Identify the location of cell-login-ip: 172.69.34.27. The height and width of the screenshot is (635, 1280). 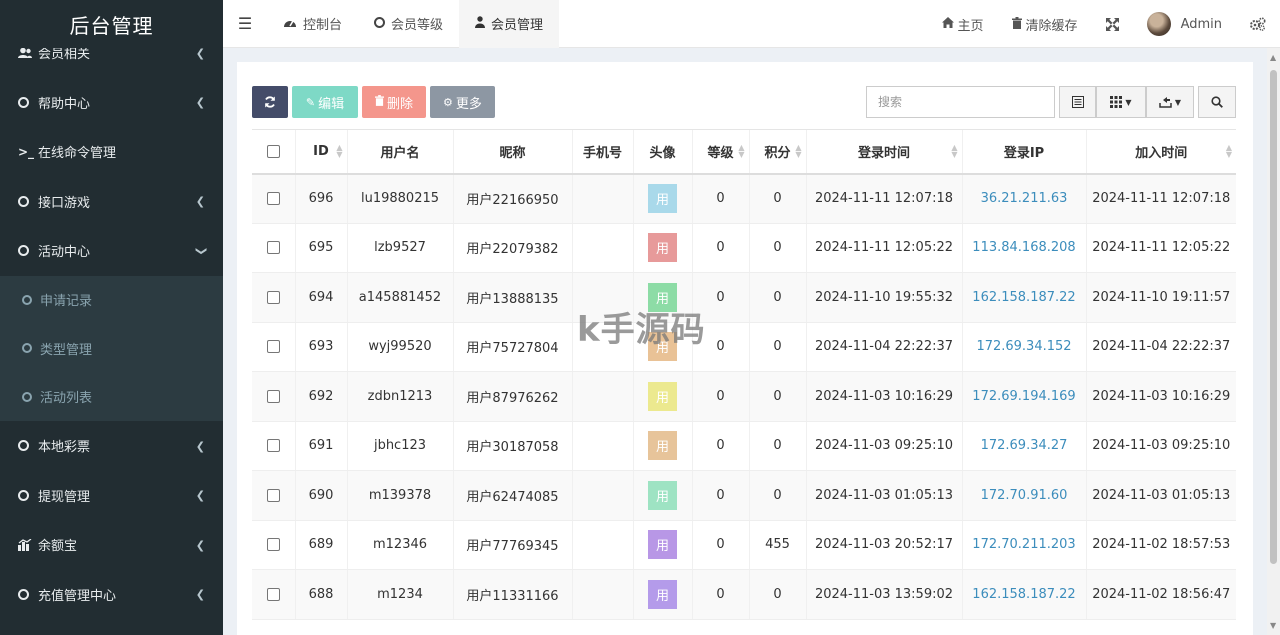
(1023, 446).